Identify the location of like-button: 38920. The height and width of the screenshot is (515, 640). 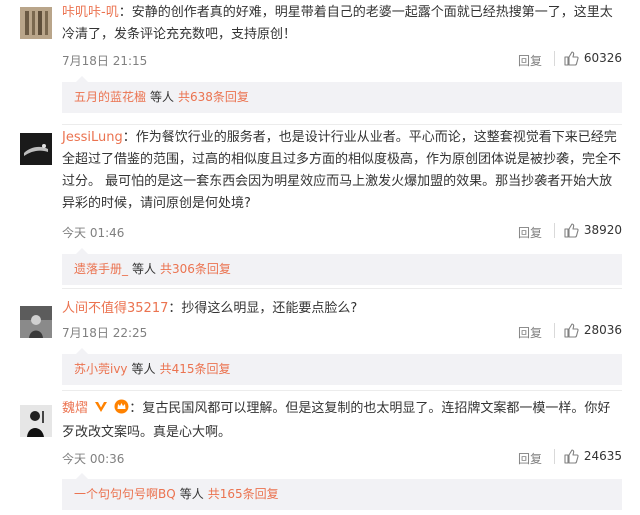
(592, 230).